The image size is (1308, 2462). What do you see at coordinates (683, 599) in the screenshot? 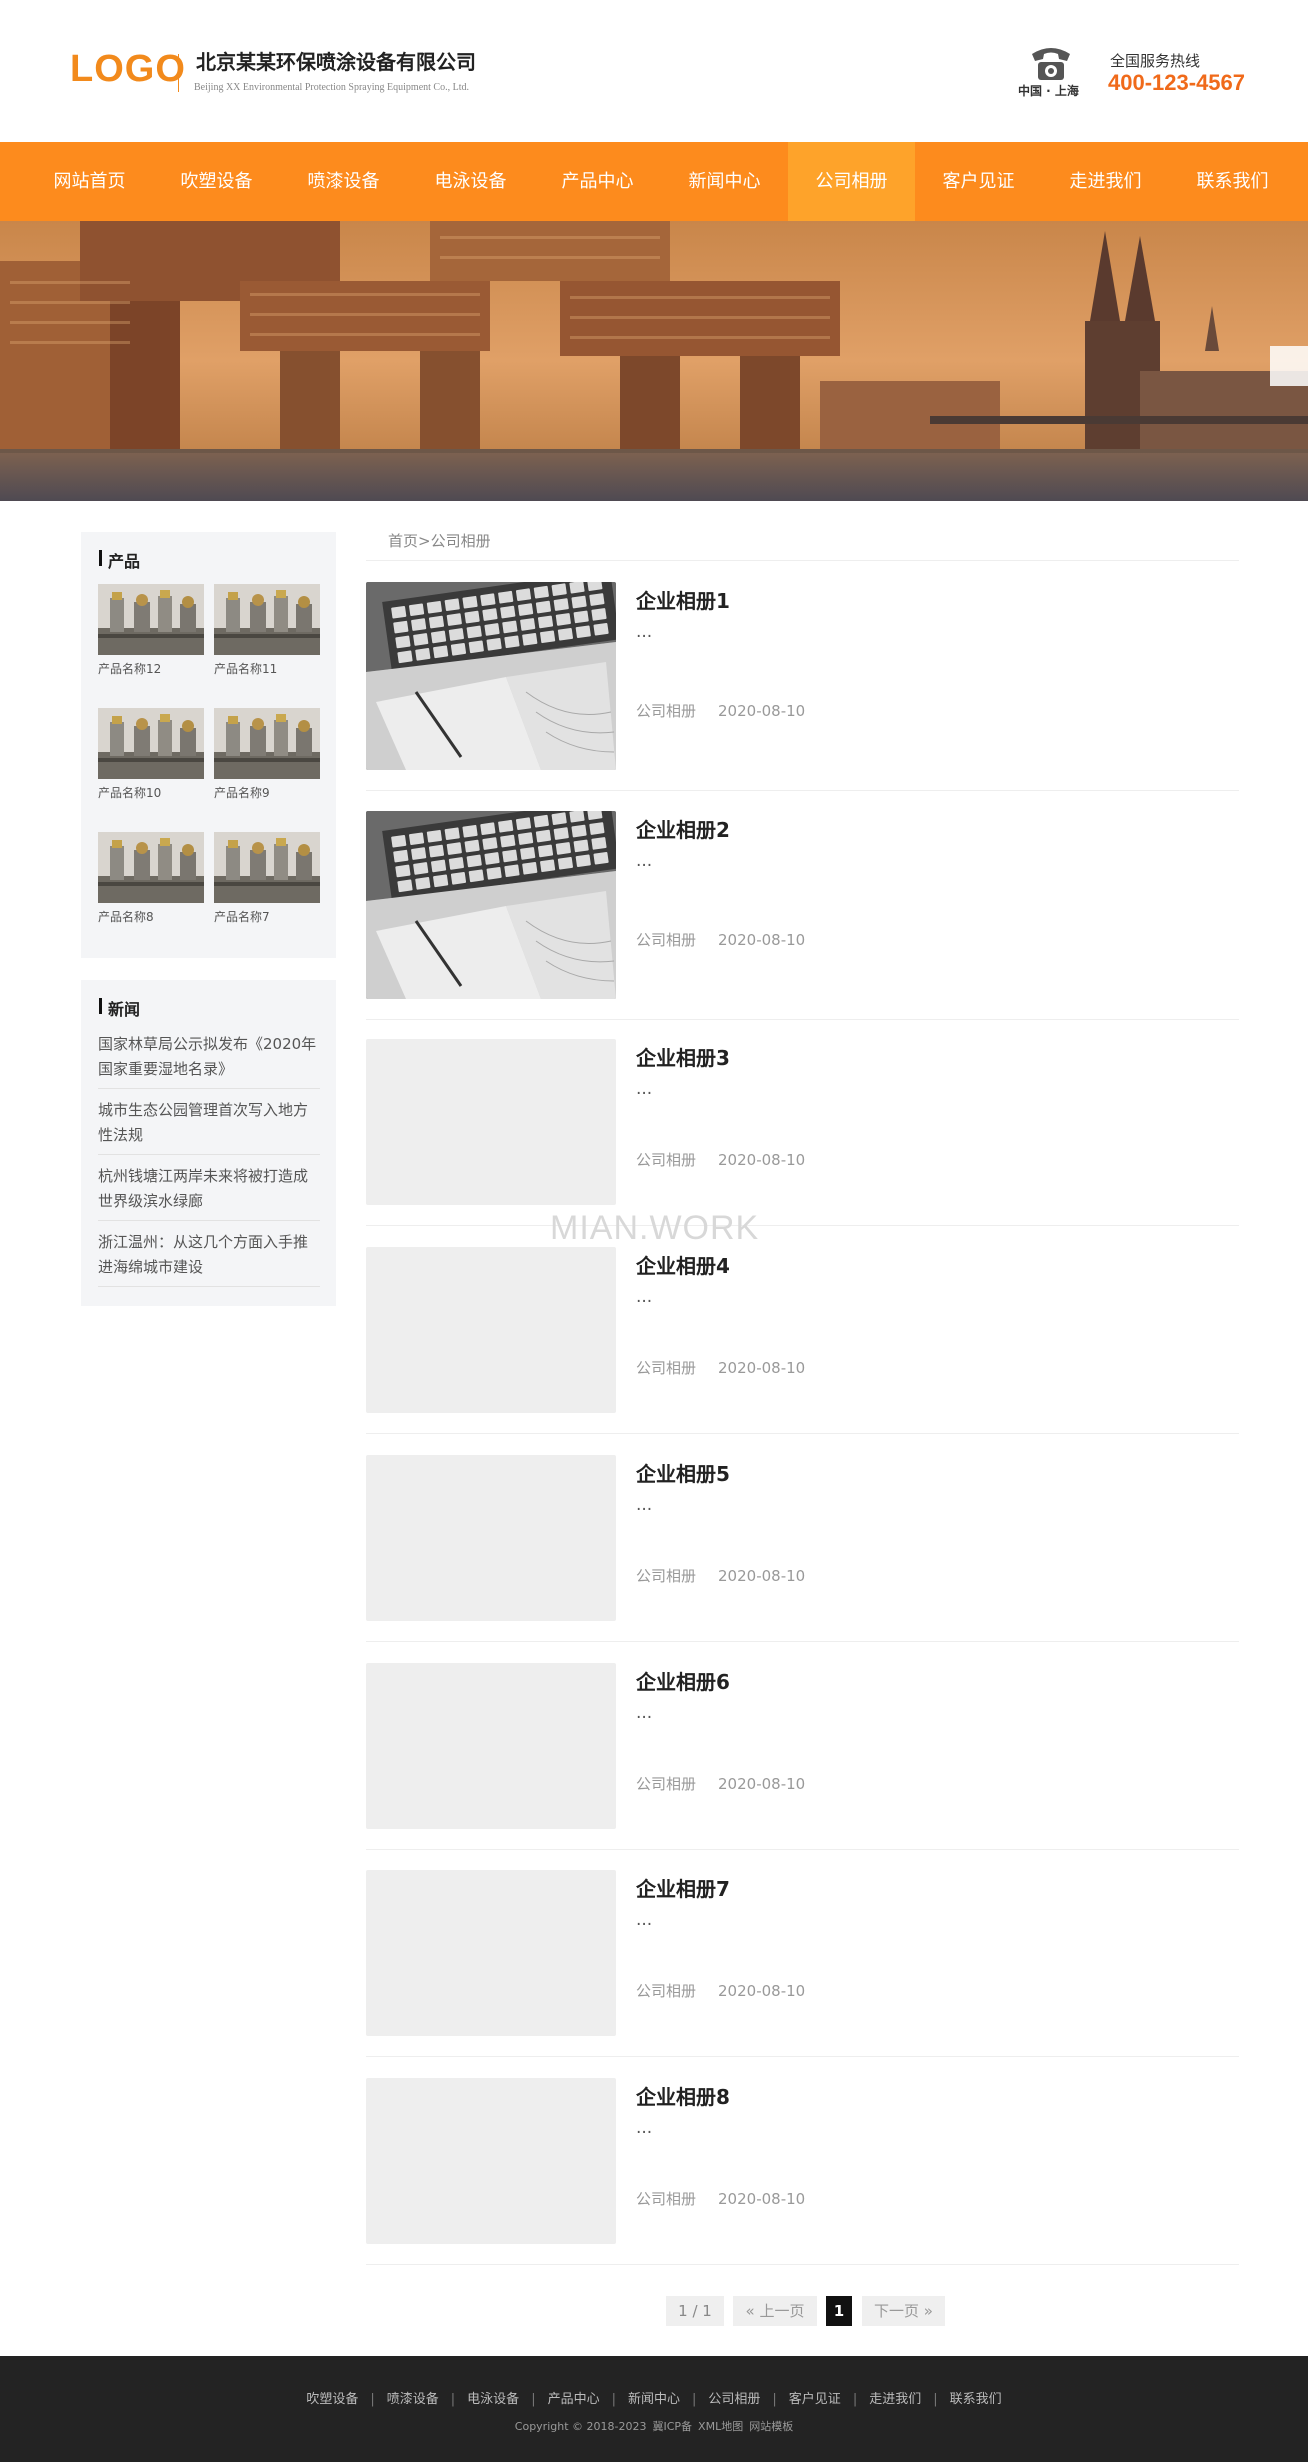
I see `album-title: 企业相册1` at bounding box center [683, 599].